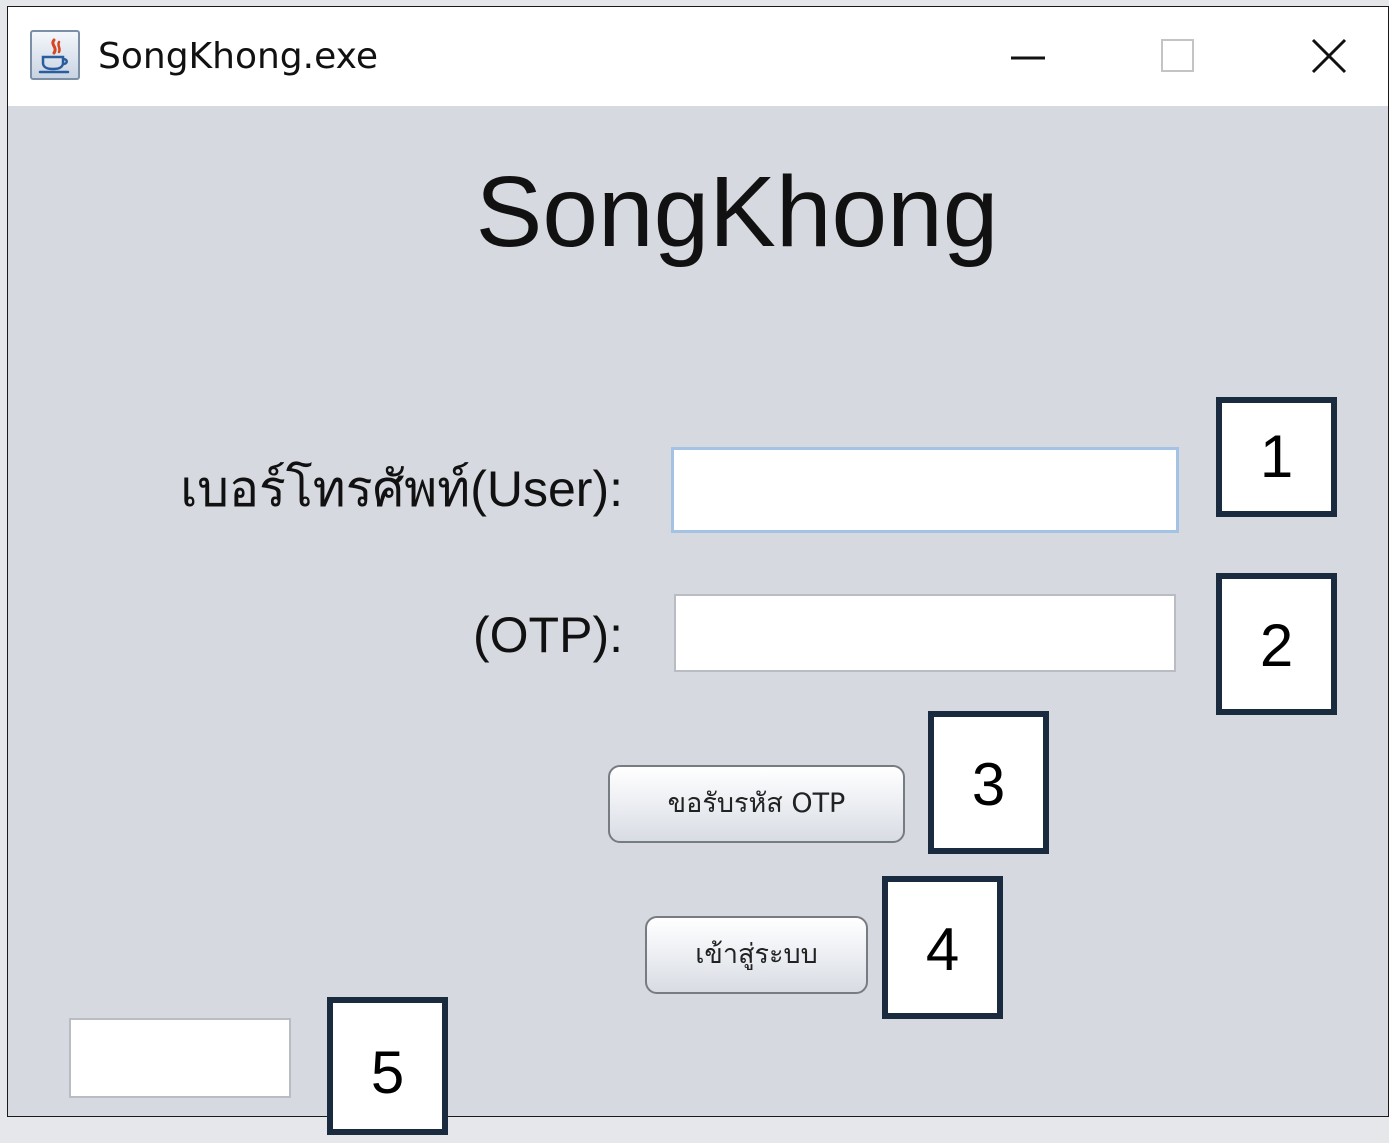  Describe the element at coordinates (548, 635) in the screenshot. I see `otp-label: (OTP):` at that location.